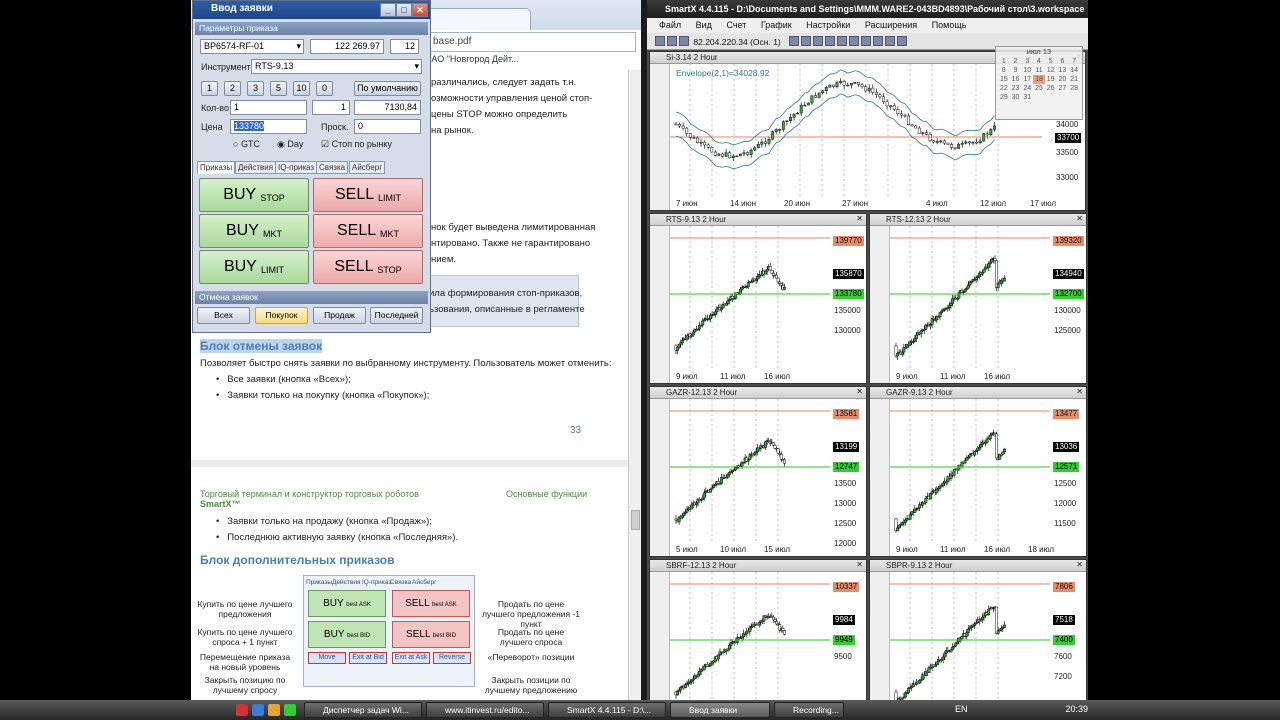 The image size is (1280, 720). Describe the element at coordinates (232, 88) in the screenshot. I see `qty-button-2: 2` at that location.